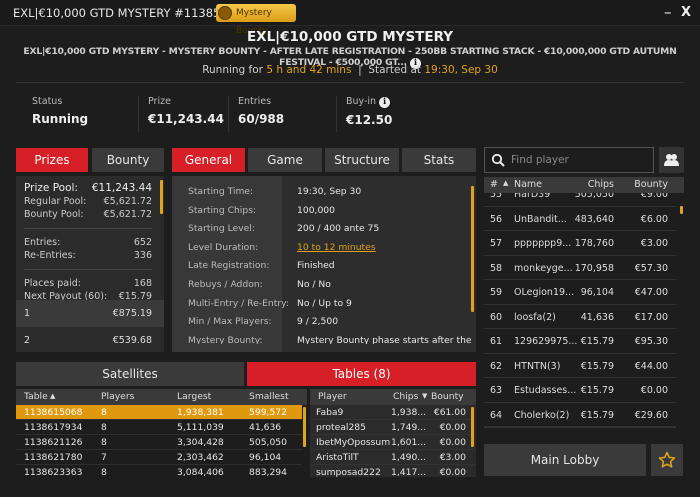 This screenshot has height=497, width=700. I want to click on favorite-button, so click(667, 460).